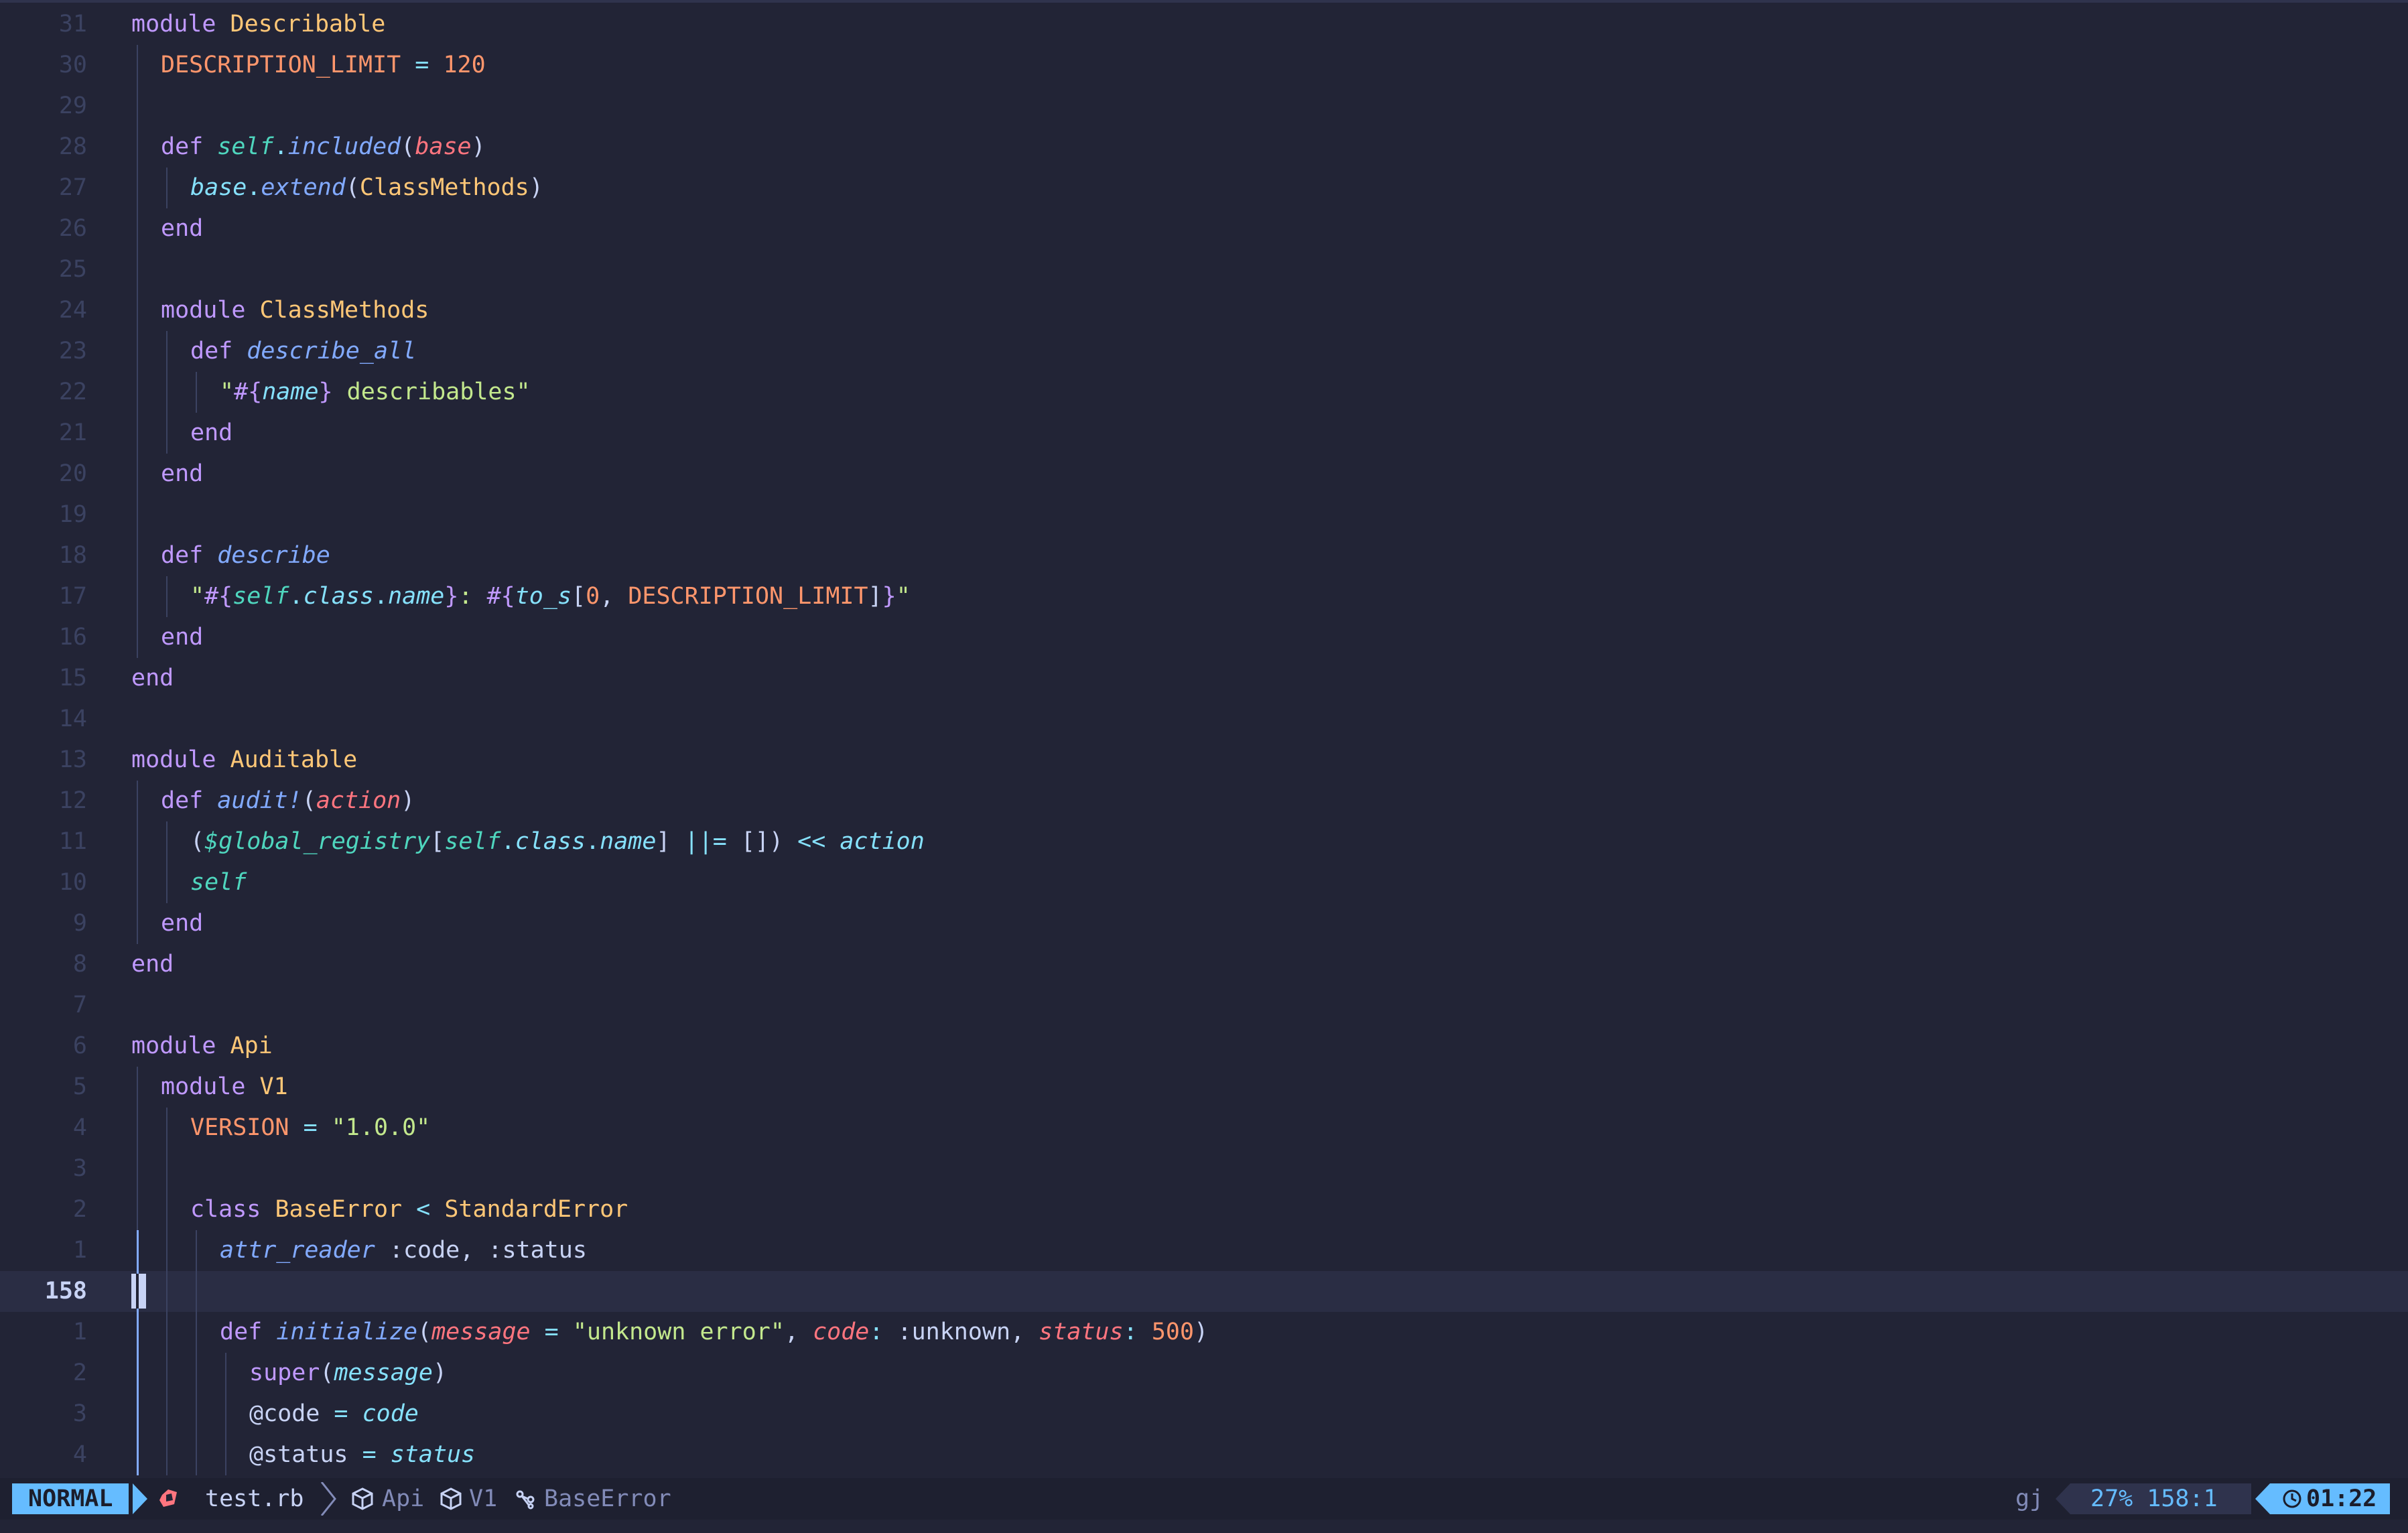  I want to click on code-line: 18 def describe, so click(1204, 555).